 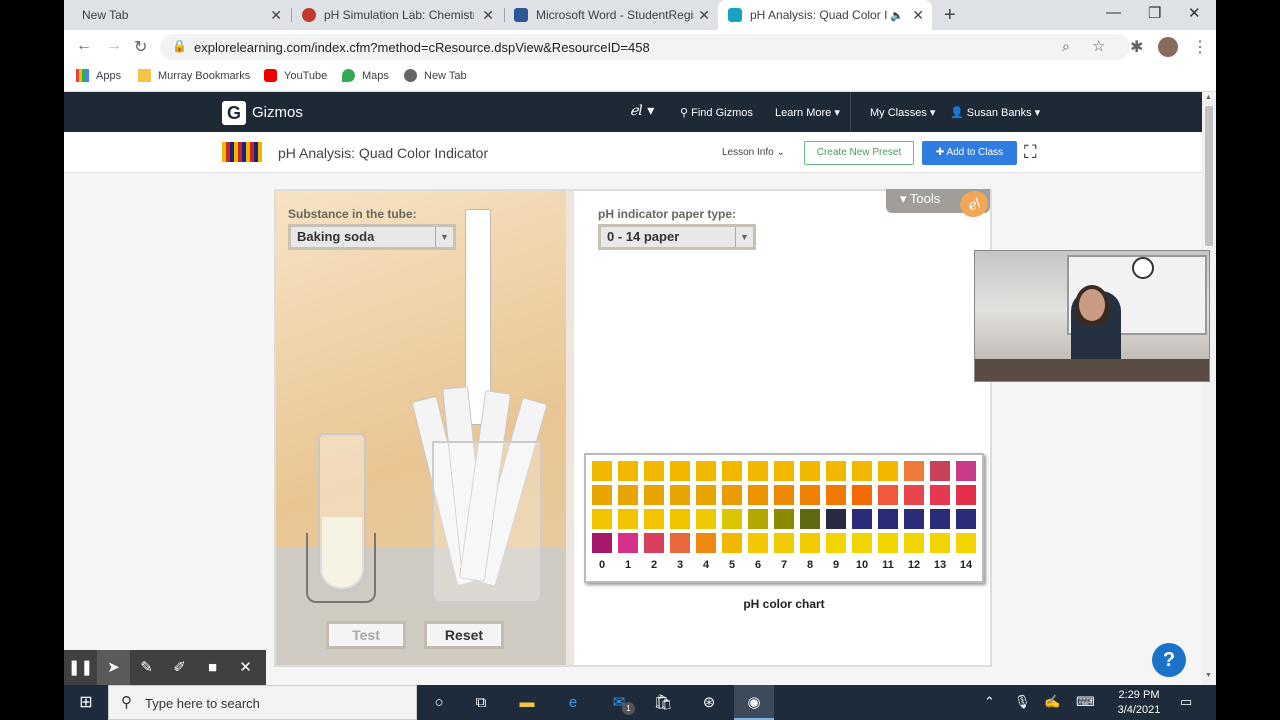 What do you see at coordinates (709, 703) in the screenshot?
I see `app-icon: ⊛` at bounding box center [709, 703].